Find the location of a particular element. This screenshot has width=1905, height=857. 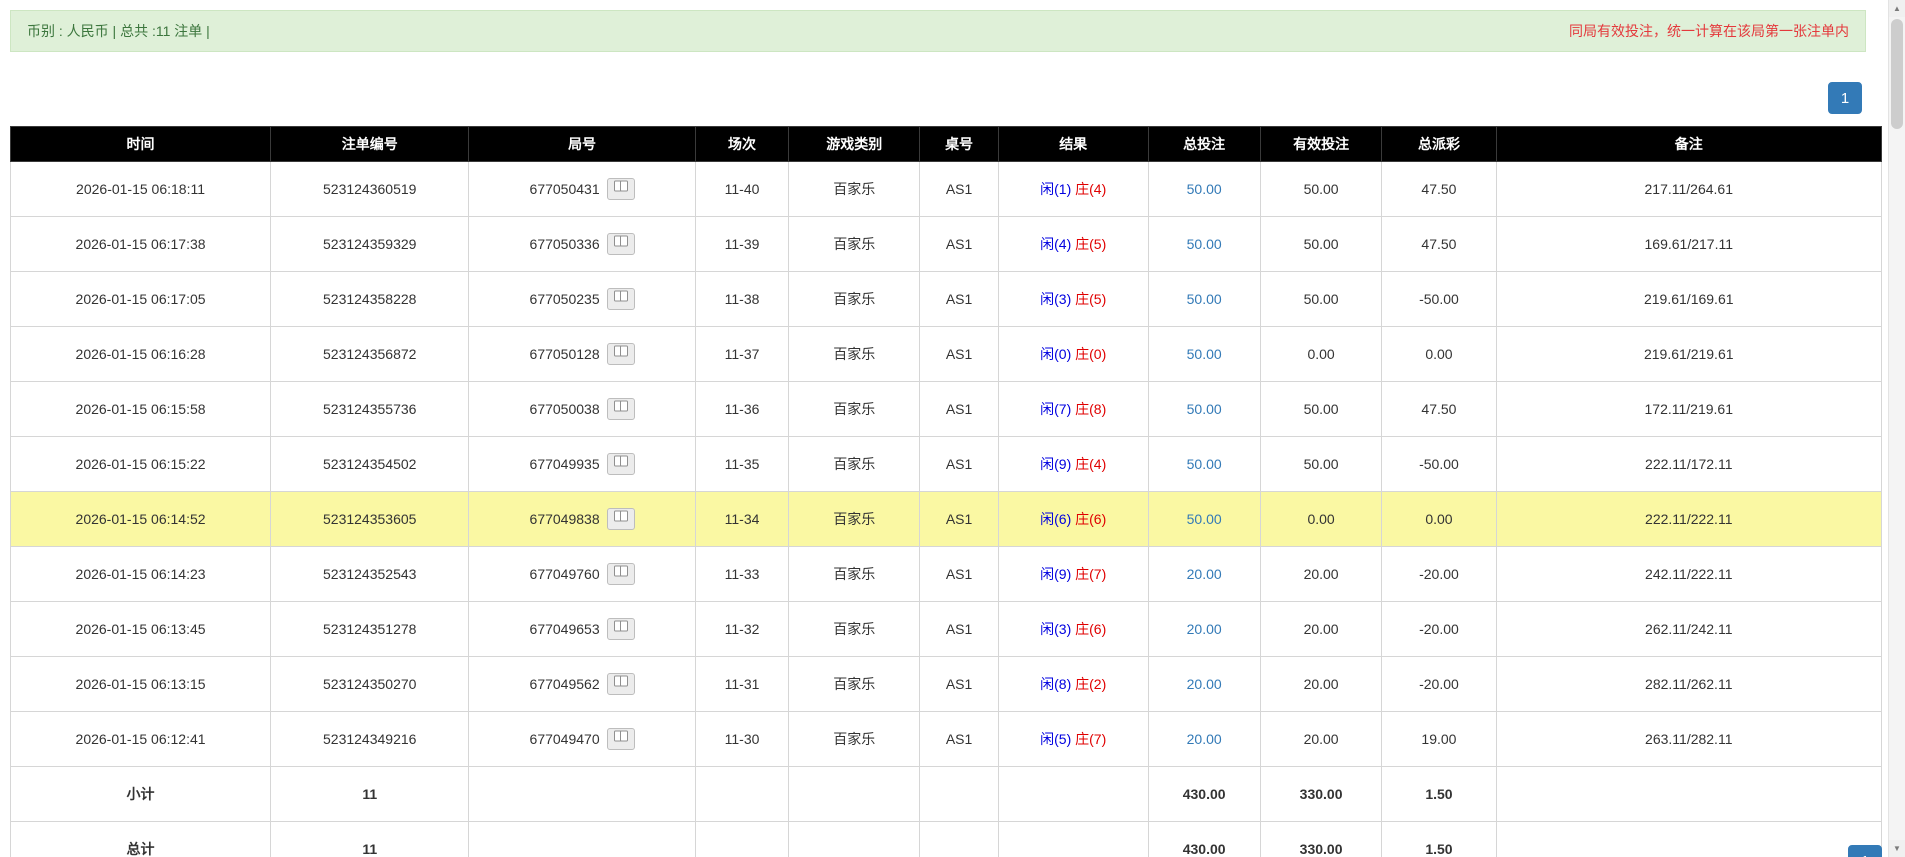

session-cell: 11-37 is located at coordinates (742, 354).